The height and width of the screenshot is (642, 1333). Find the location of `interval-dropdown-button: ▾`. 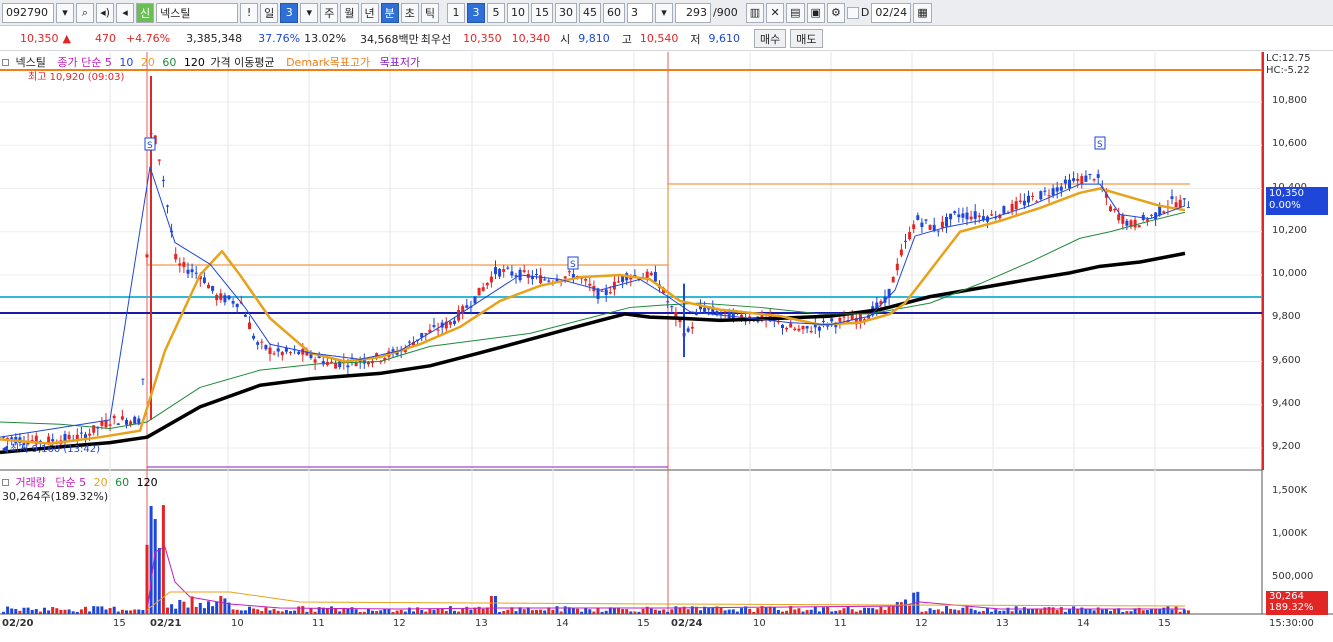

interval-dropdown-button: ▾ is located at coordinates (664, 12).